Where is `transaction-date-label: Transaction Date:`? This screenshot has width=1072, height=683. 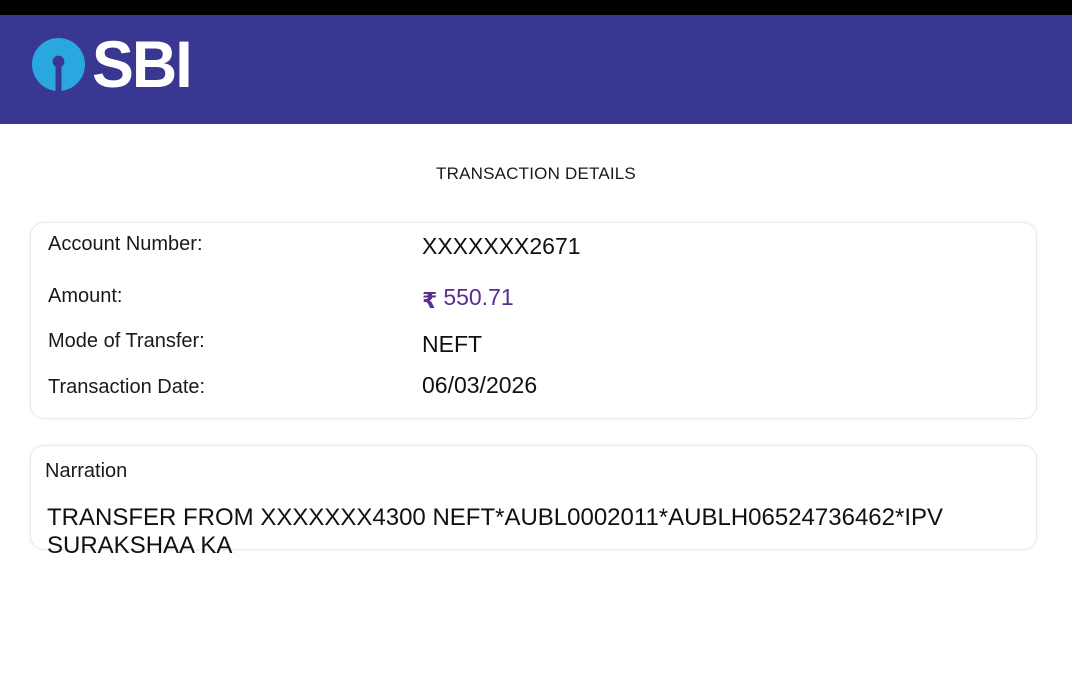
transaction-date-label: Transaction Date: is located at coordinates (127, 387).